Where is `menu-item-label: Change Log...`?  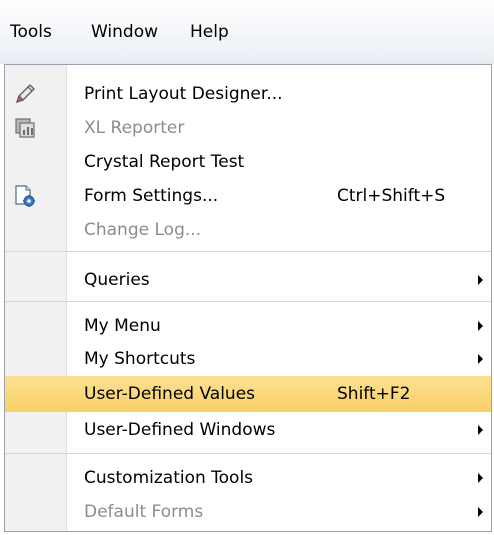 menu-item-label: Change Log... is located at coordinates (143, 230).